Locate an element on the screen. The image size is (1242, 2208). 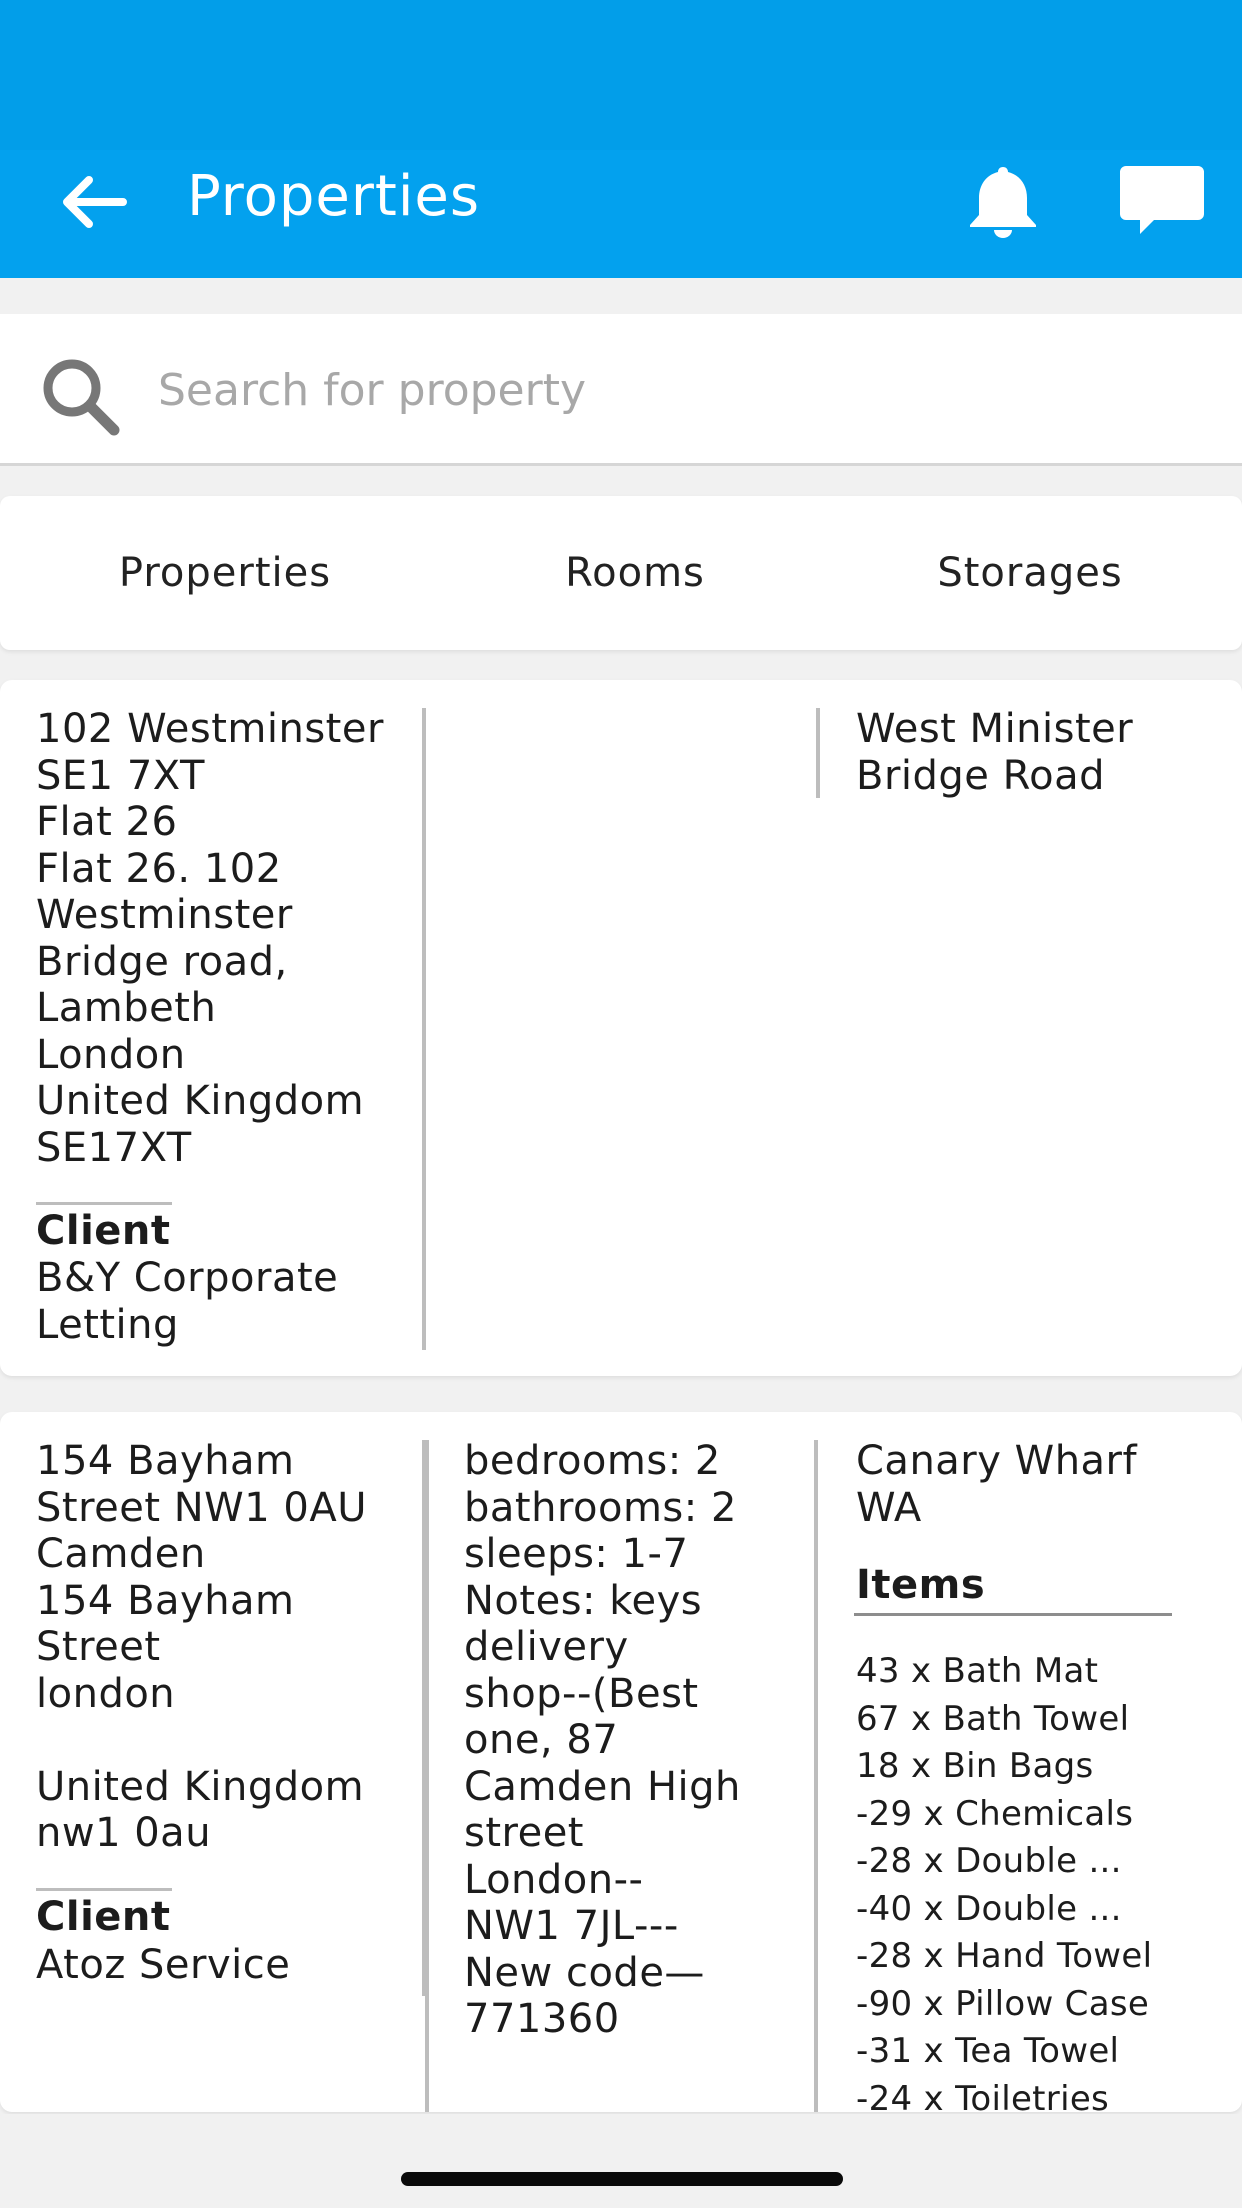
page-title: Properties is located at coordinates (334, 196).